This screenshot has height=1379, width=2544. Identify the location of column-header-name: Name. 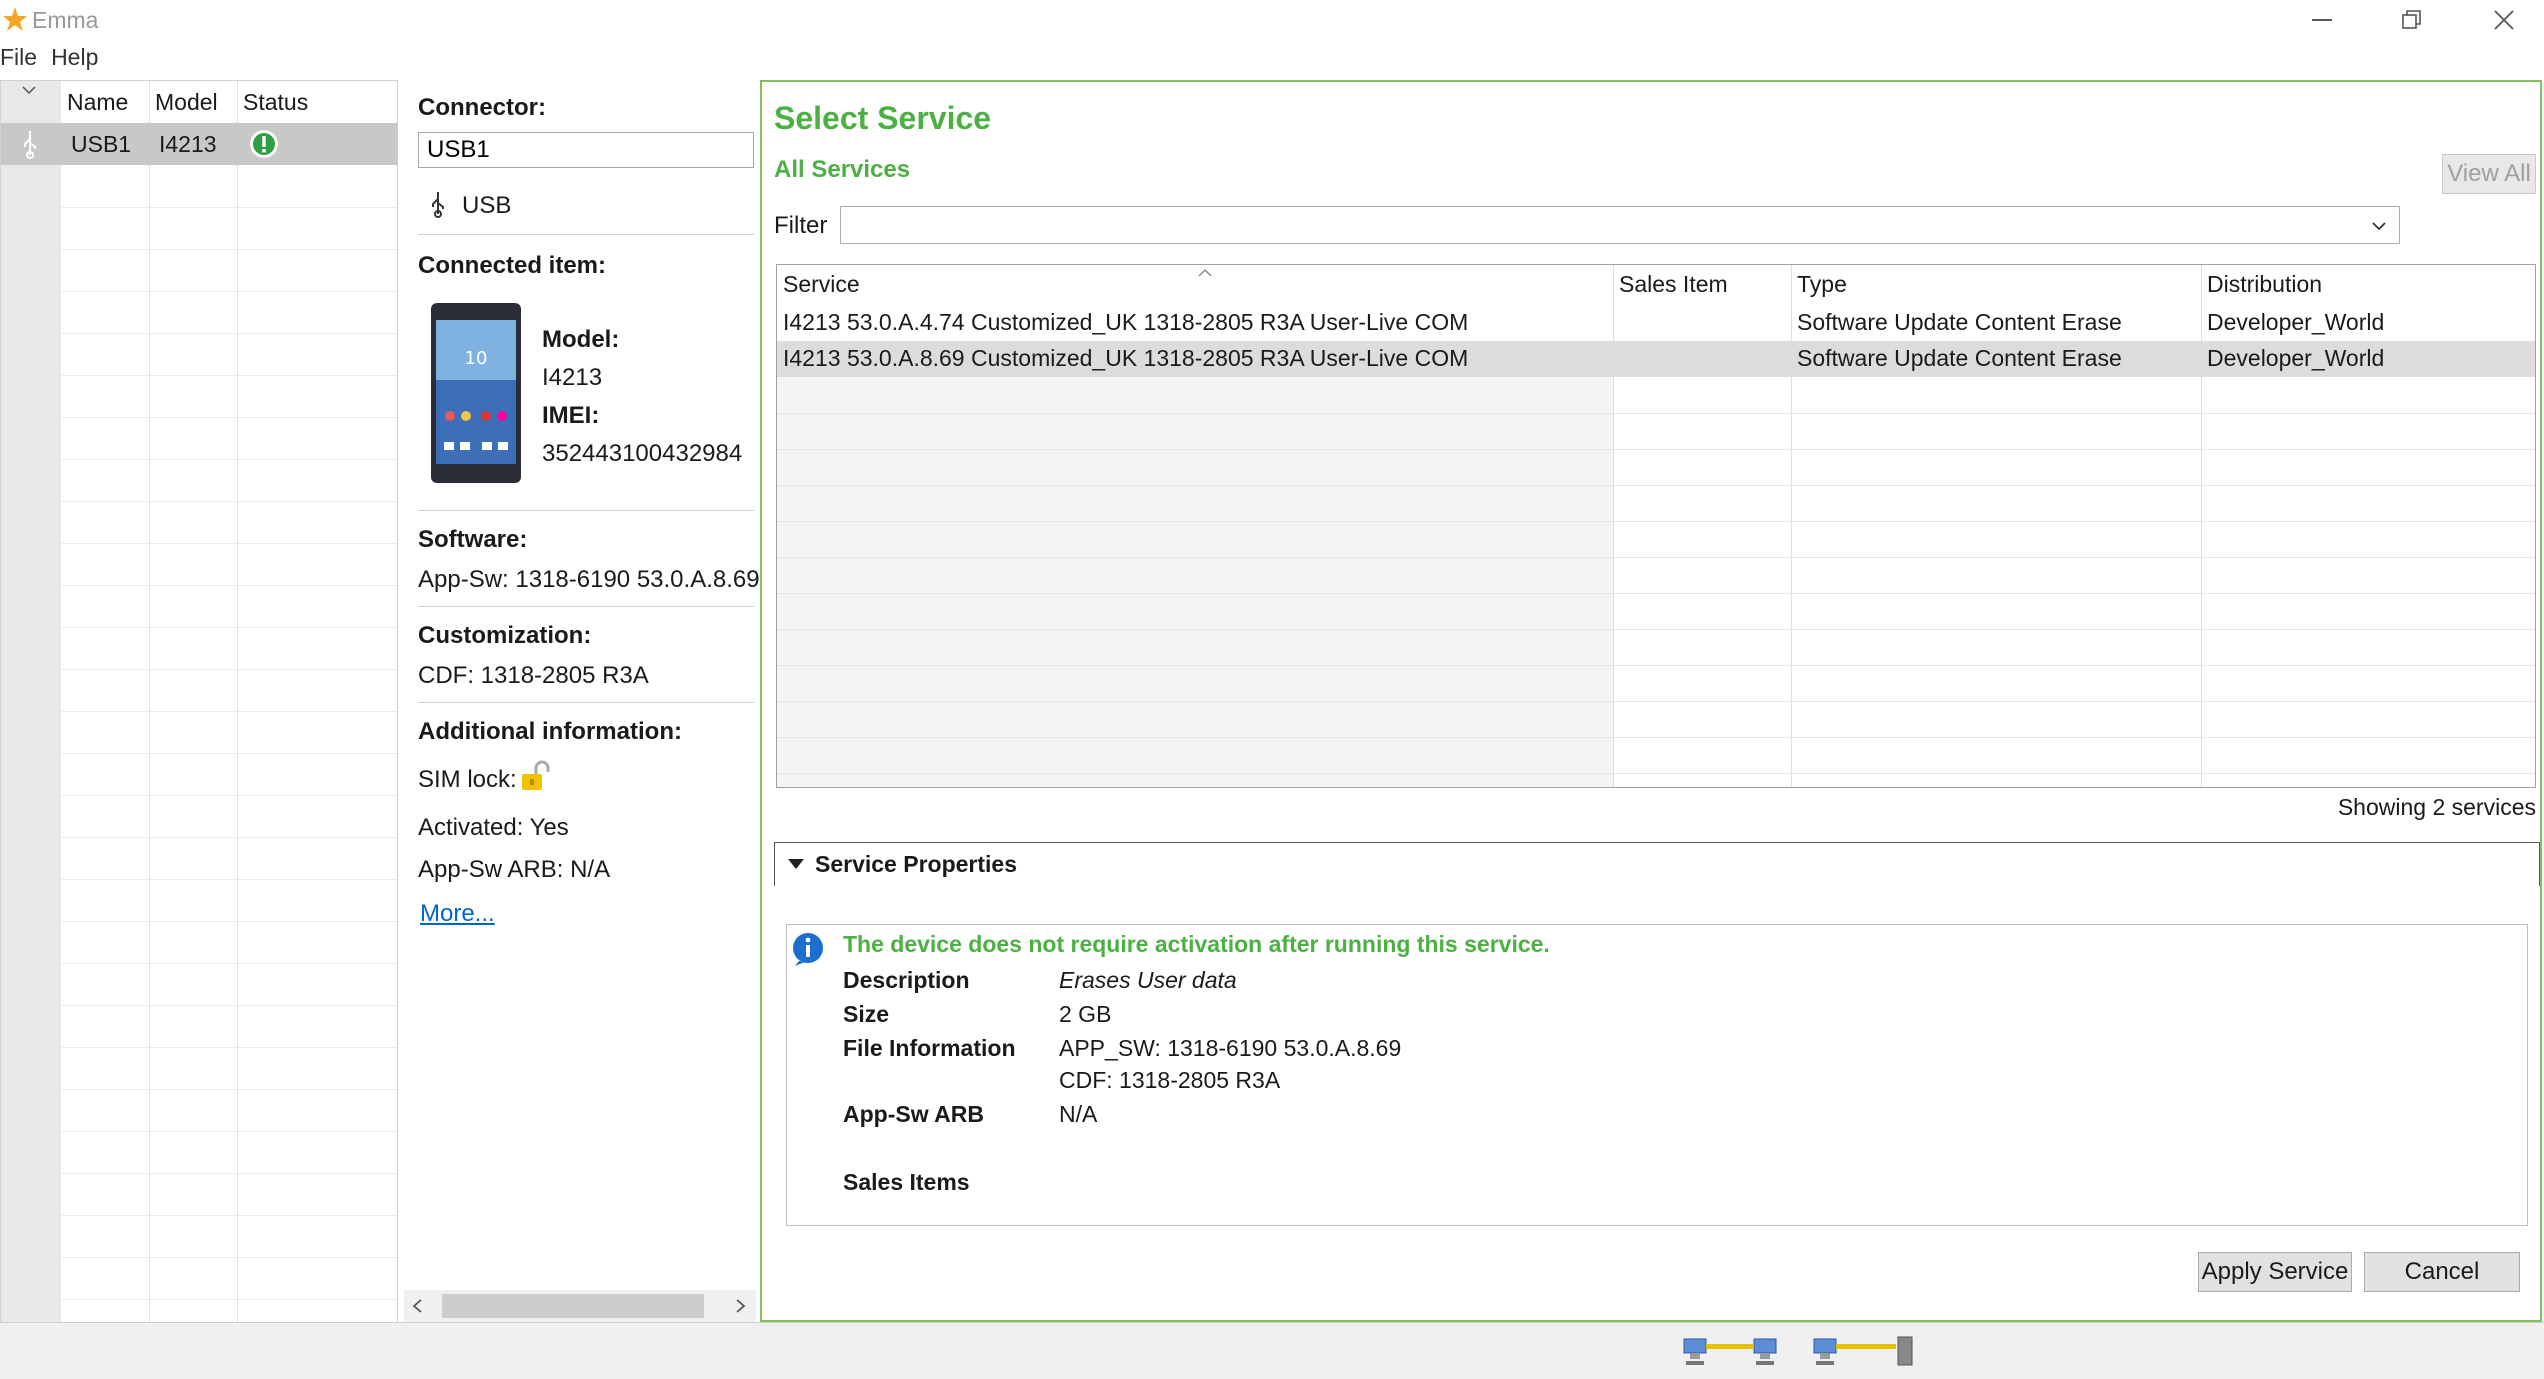
(97, 102).